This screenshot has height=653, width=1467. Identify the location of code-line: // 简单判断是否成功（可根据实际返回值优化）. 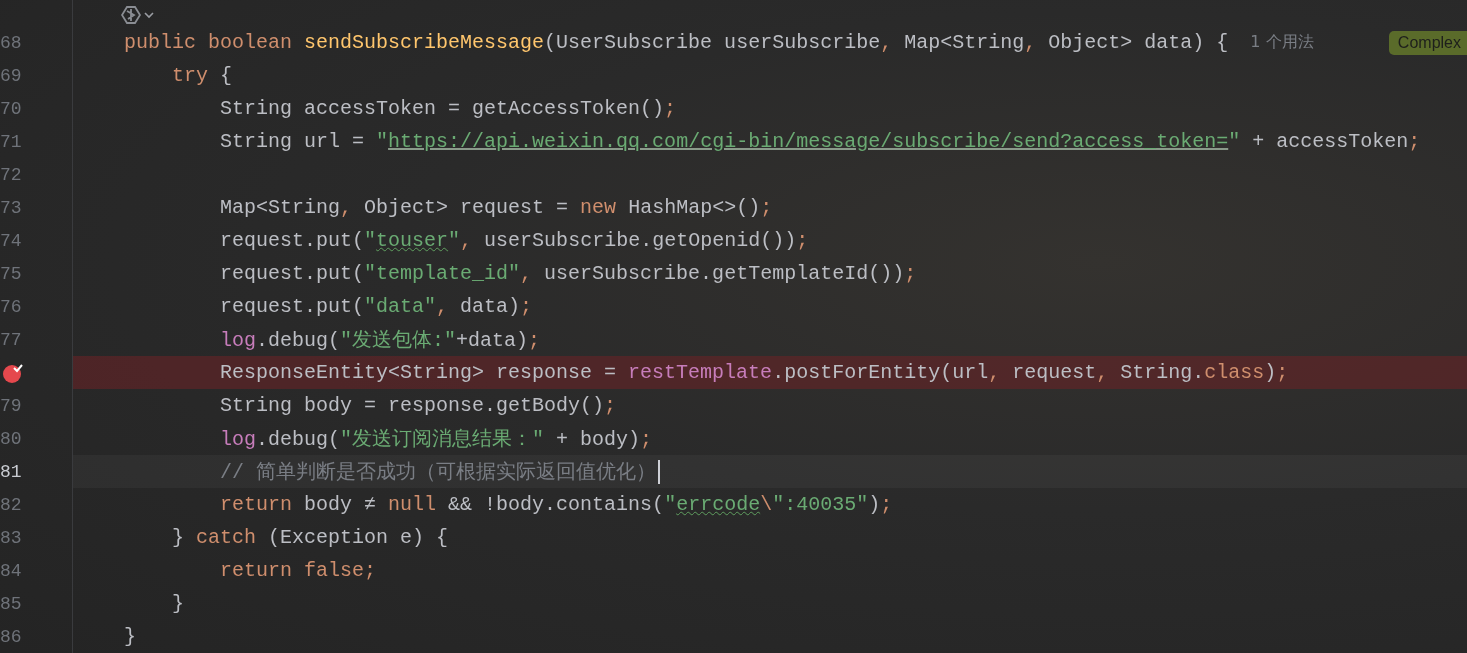
(438, 472).